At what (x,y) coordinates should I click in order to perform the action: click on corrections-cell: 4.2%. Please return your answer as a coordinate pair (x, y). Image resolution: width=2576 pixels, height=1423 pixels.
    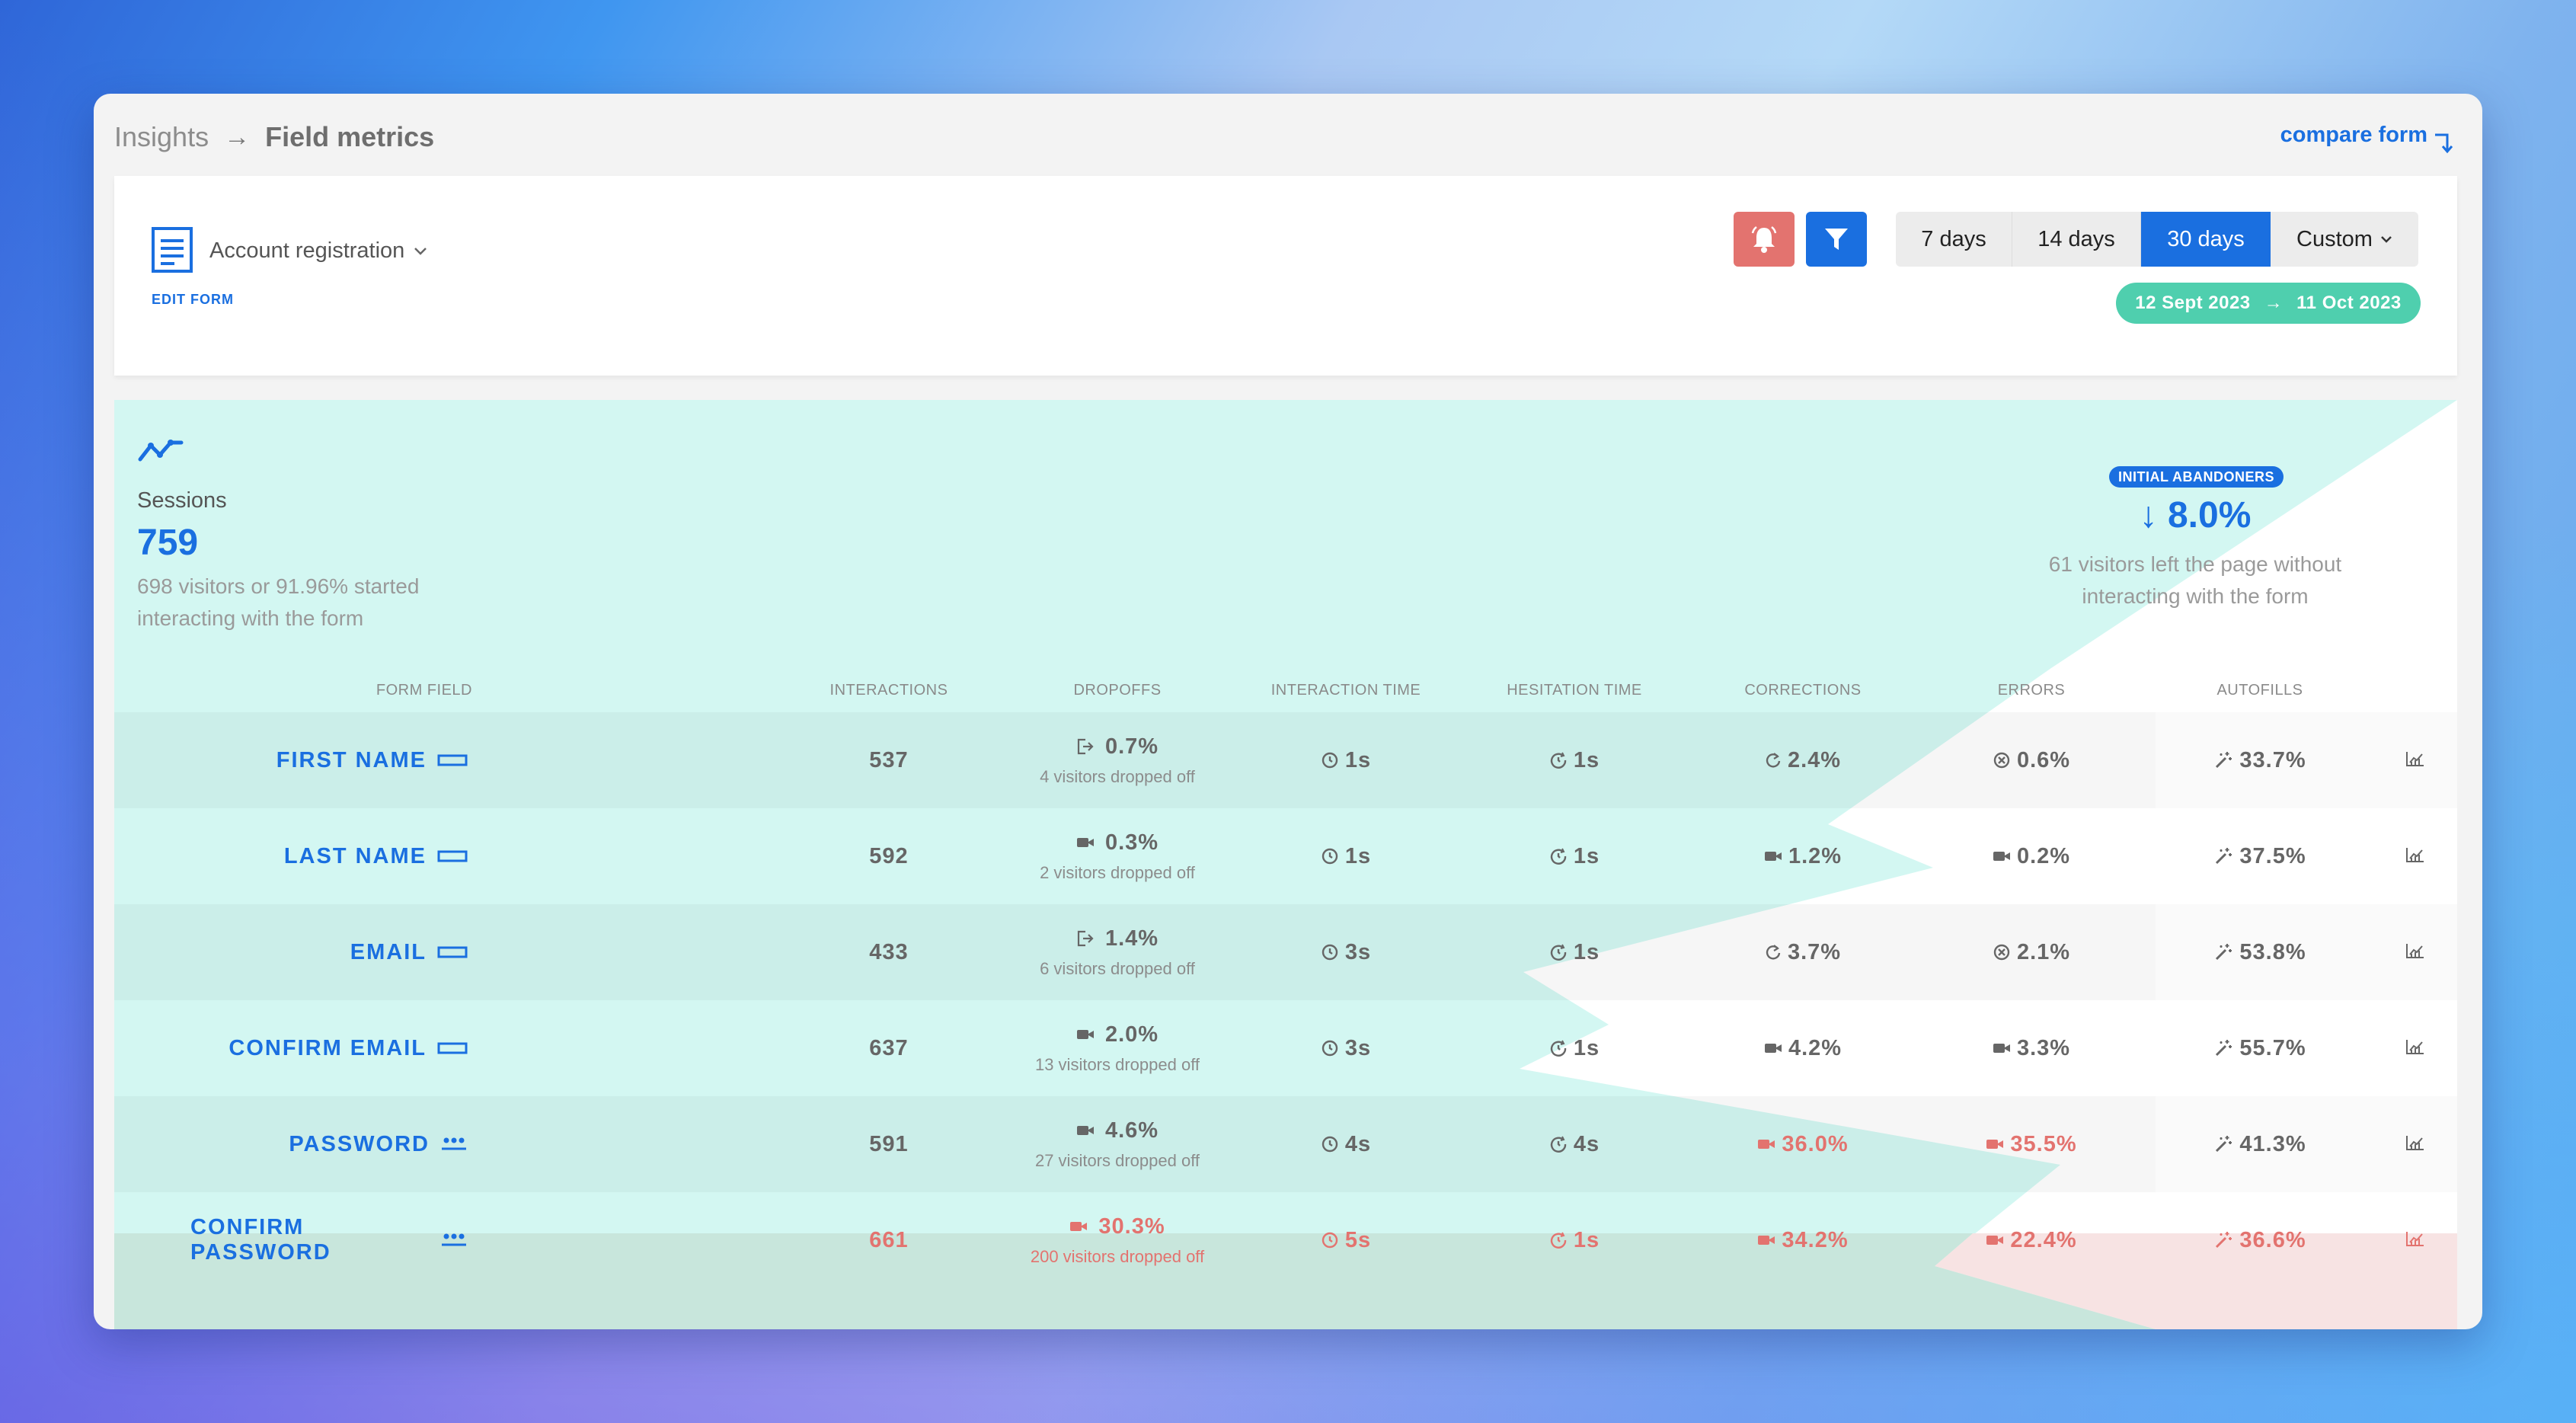
    Looking at the image, I should click on (1803, 1048).